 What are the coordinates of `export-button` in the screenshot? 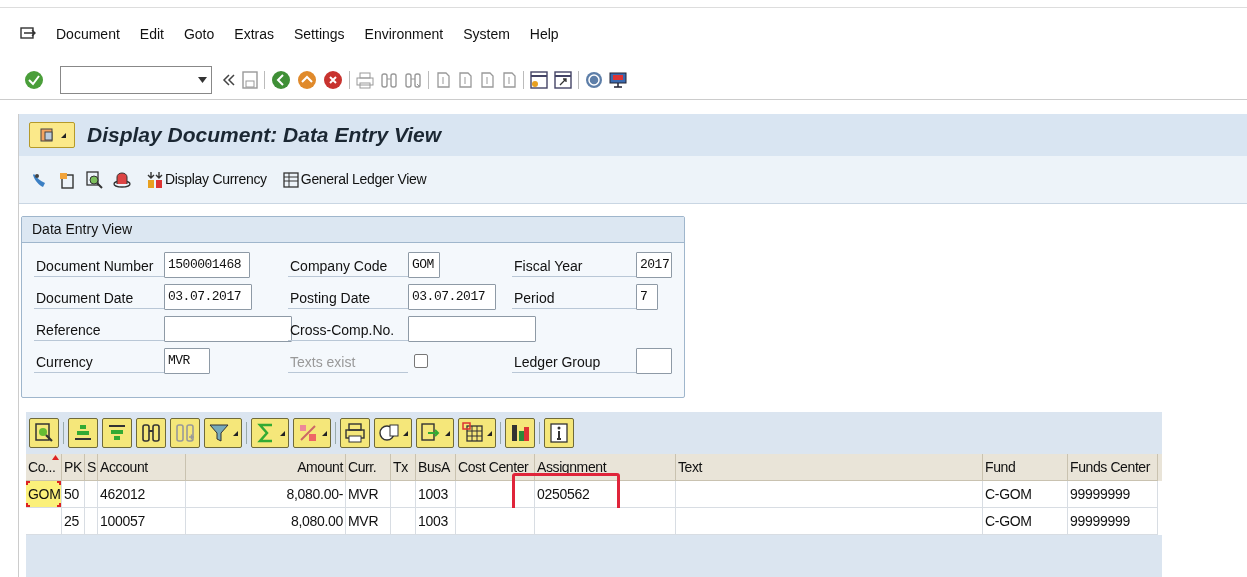 It's located at (435, 433).